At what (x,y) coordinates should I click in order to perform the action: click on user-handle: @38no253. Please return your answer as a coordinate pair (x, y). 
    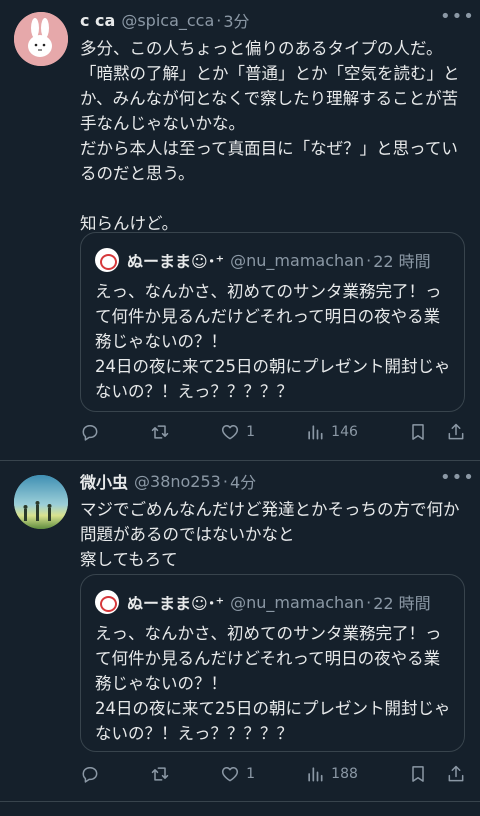
    Looking at the image, I should click on (177, 481).